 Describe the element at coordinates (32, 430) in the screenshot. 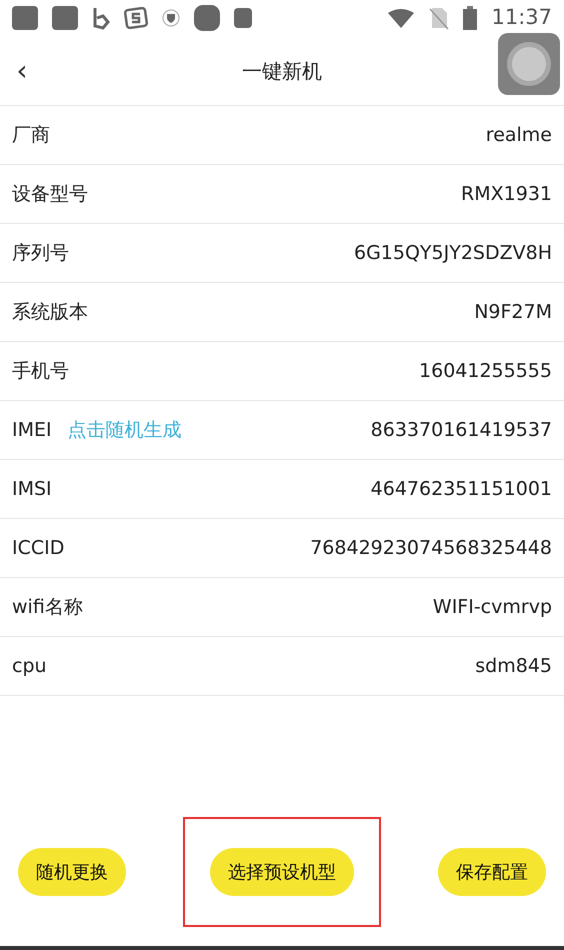

I see `field-label: IMEI` at that location.